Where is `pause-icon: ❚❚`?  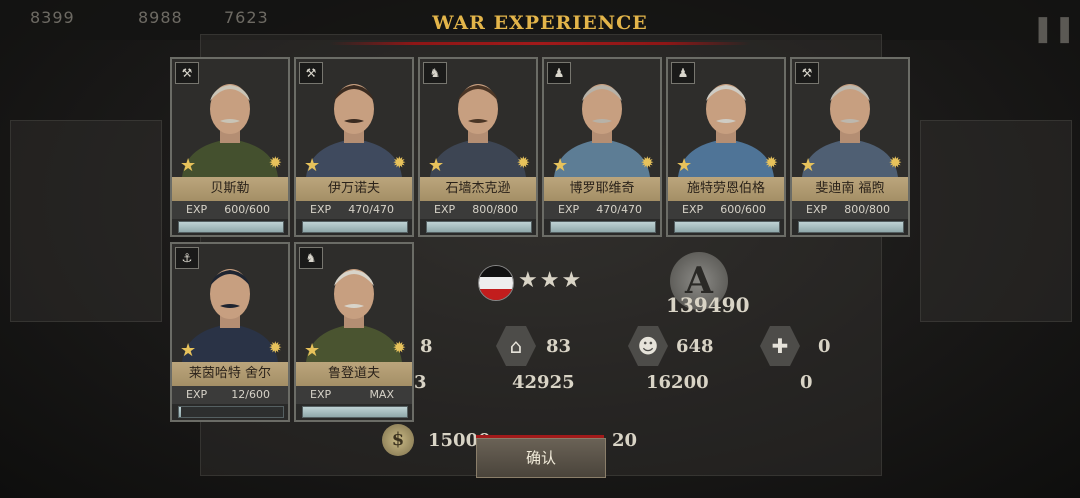
pause-icon: ❚❚ is located at coordinates (1054, 29).